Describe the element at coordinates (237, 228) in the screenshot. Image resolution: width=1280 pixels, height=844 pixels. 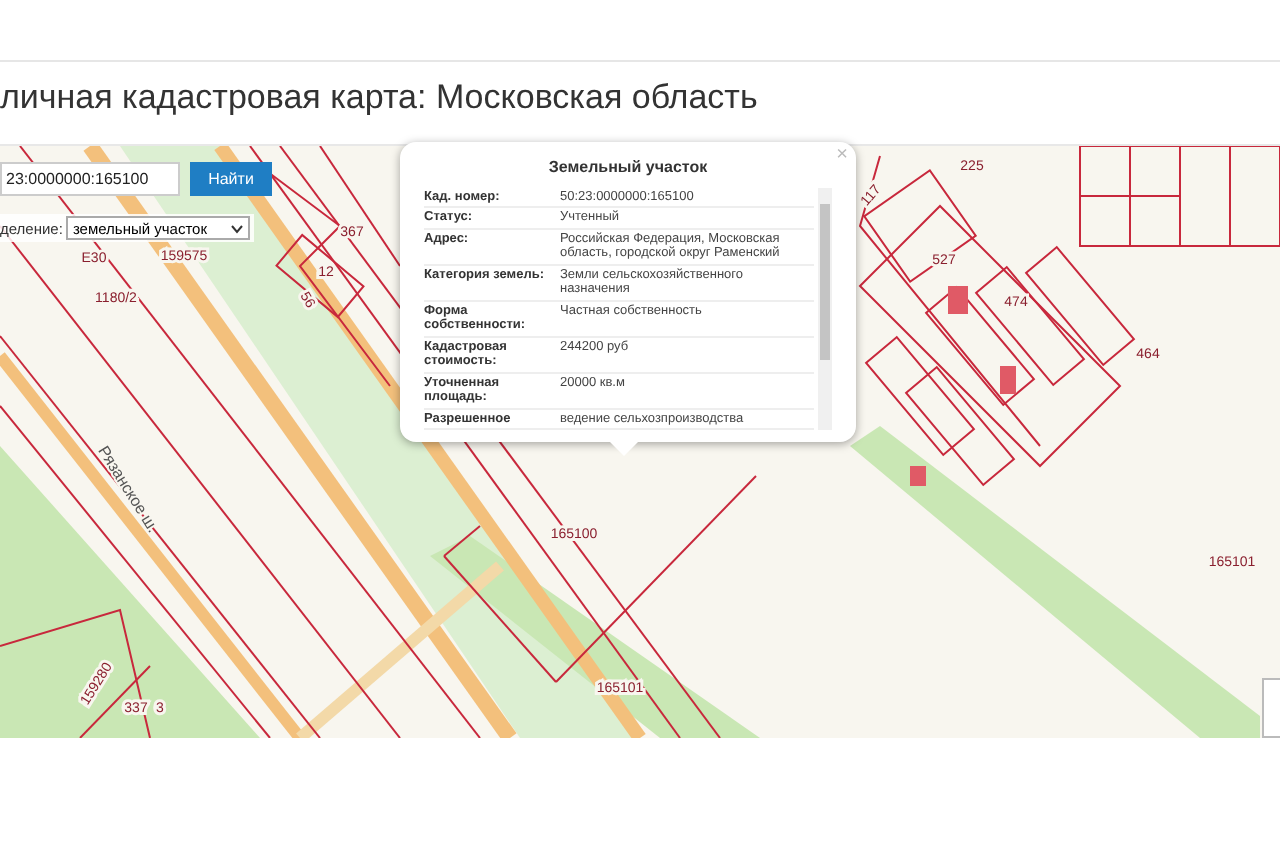
I see `chevron-icon` at that location.